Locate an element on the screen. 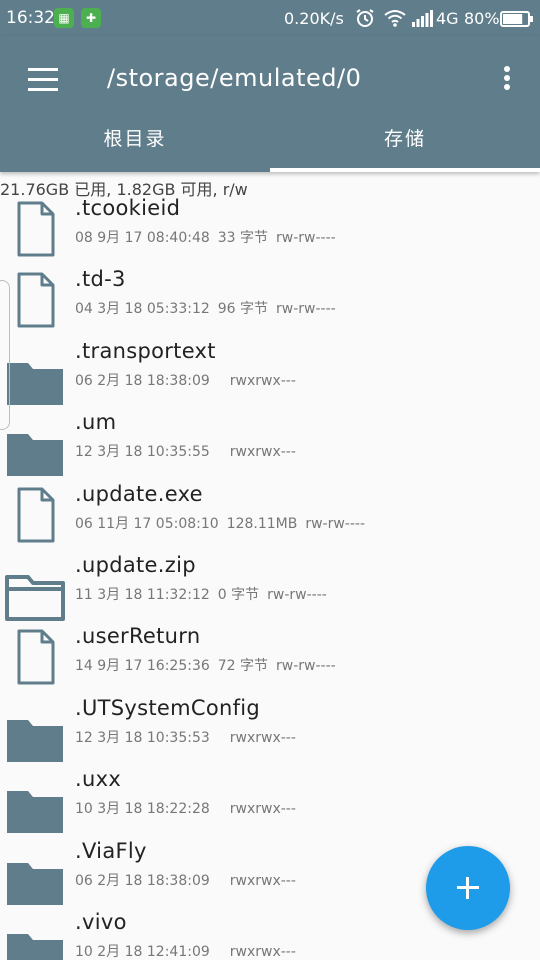 The height and width of the screenshot is (960, 540). status-bar: 16:32 ▦ ✚ 0.20K/s 4G 80% is located at coordinates (270, 18).